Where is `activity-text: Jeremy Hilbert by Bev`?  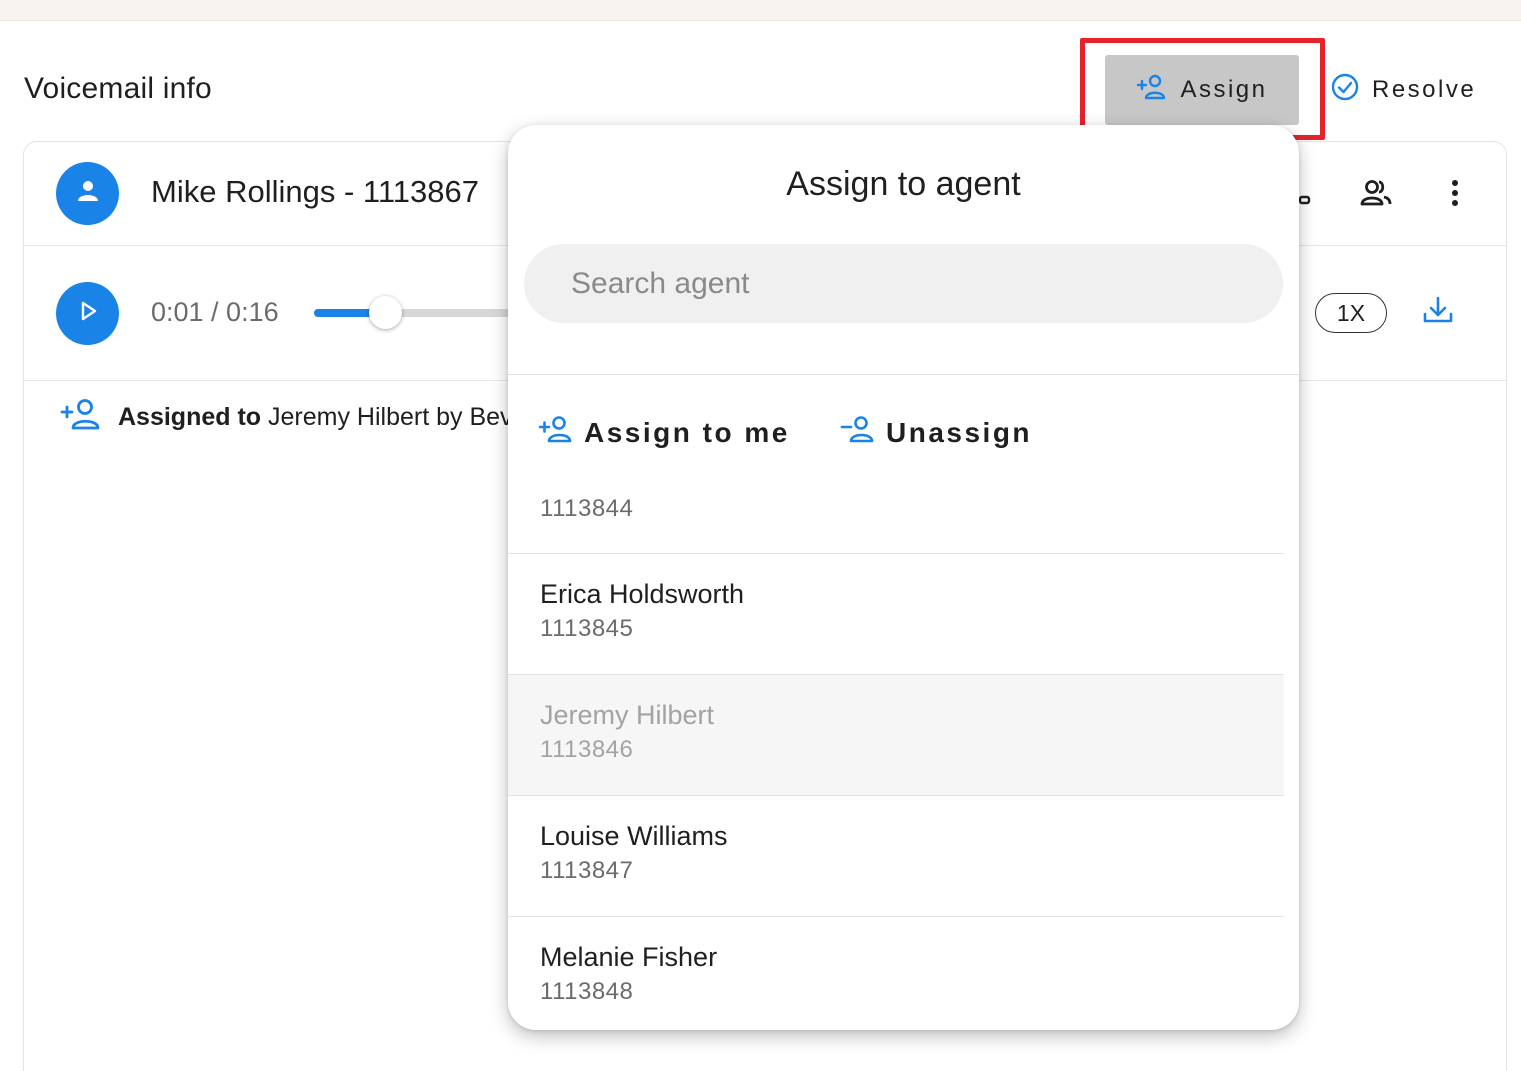 activity-text: Jeremy Hilbert by Bev is located at coordinates (387, 417).